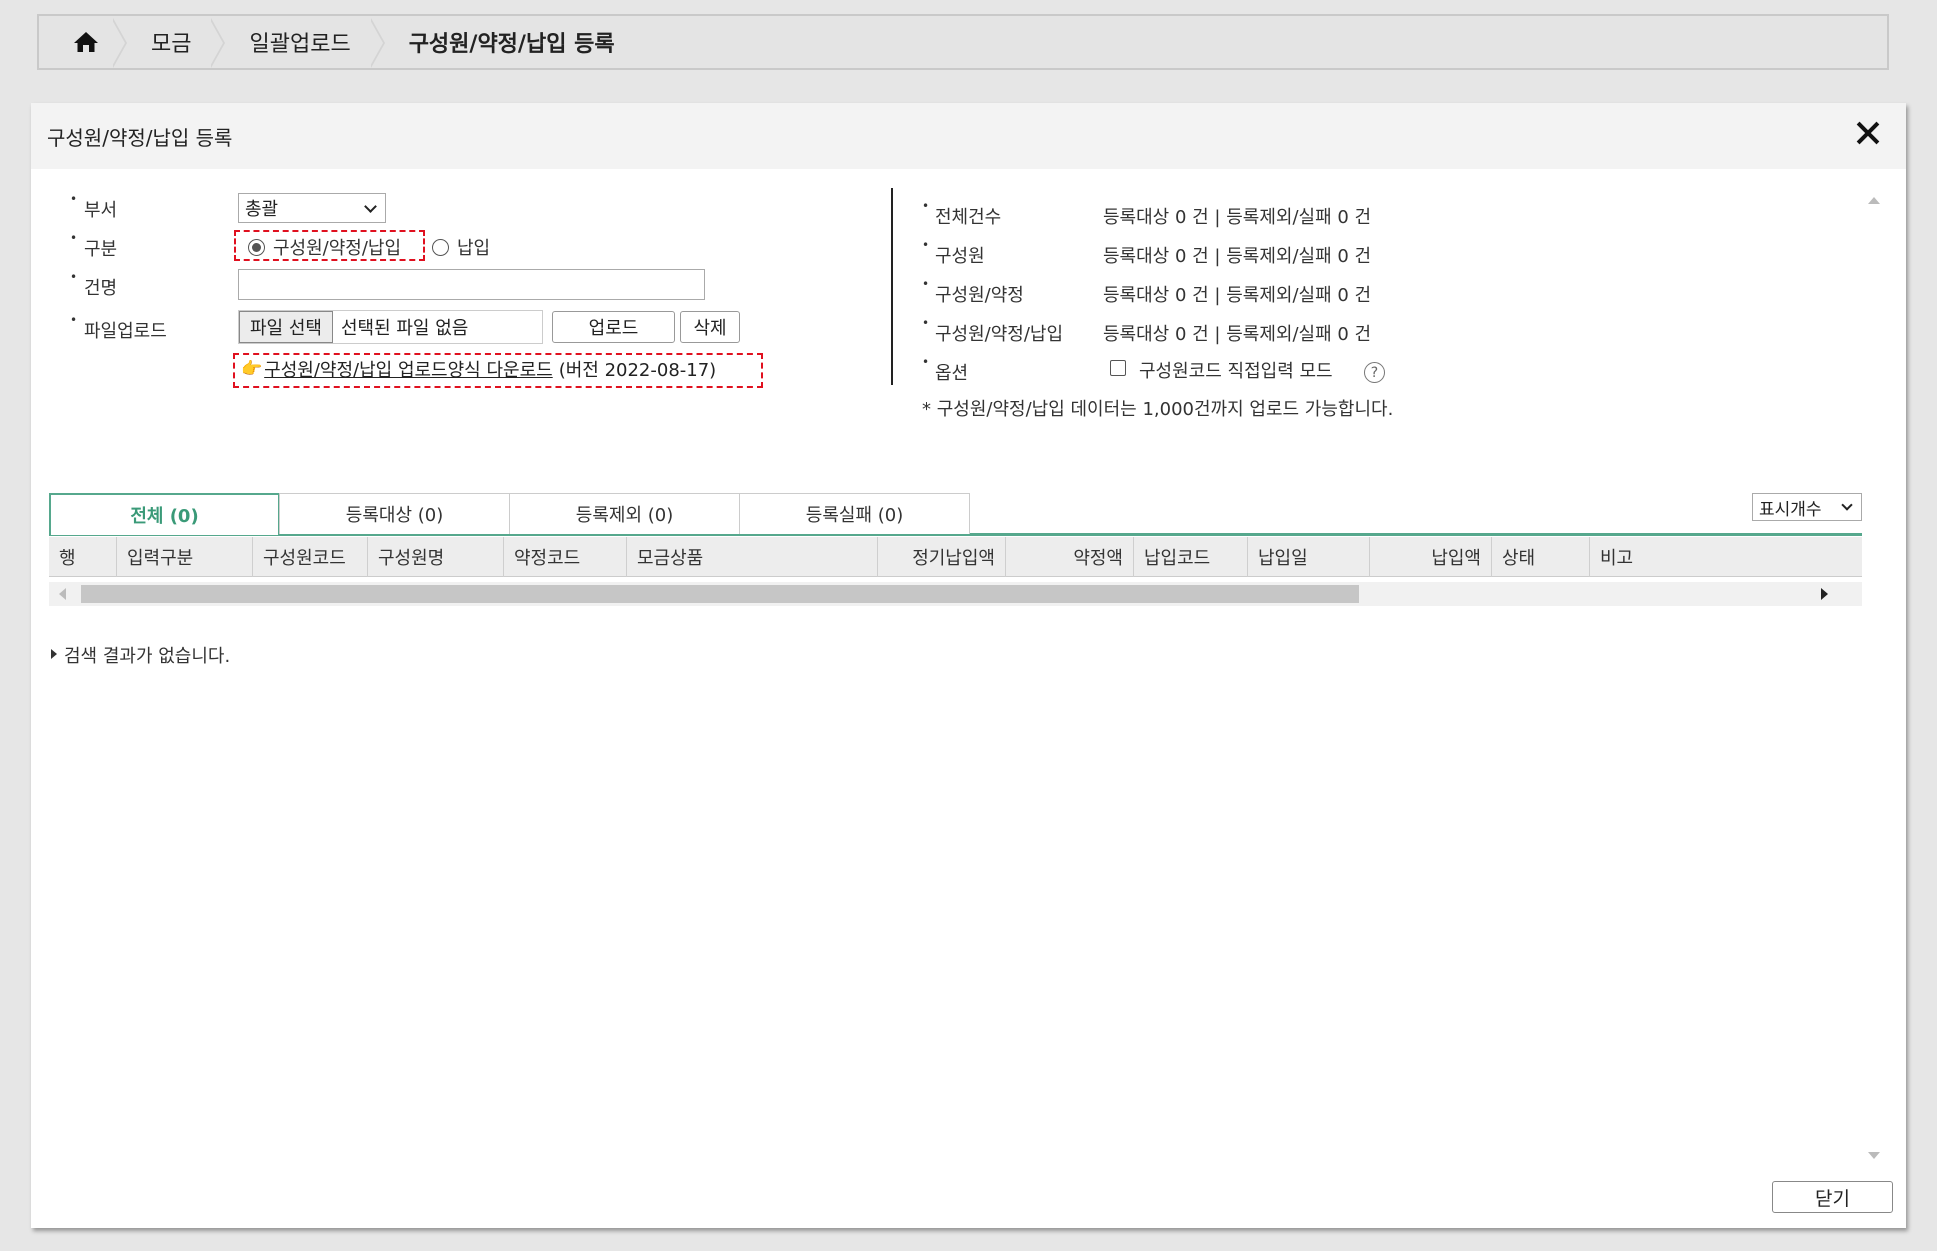 This screenshot has width=1937, height=1251. I want to click on template-download: 👉 구성원/약정/납입 업로드양식 다운로드 (버전 2022-08-17), so click(478, 369).